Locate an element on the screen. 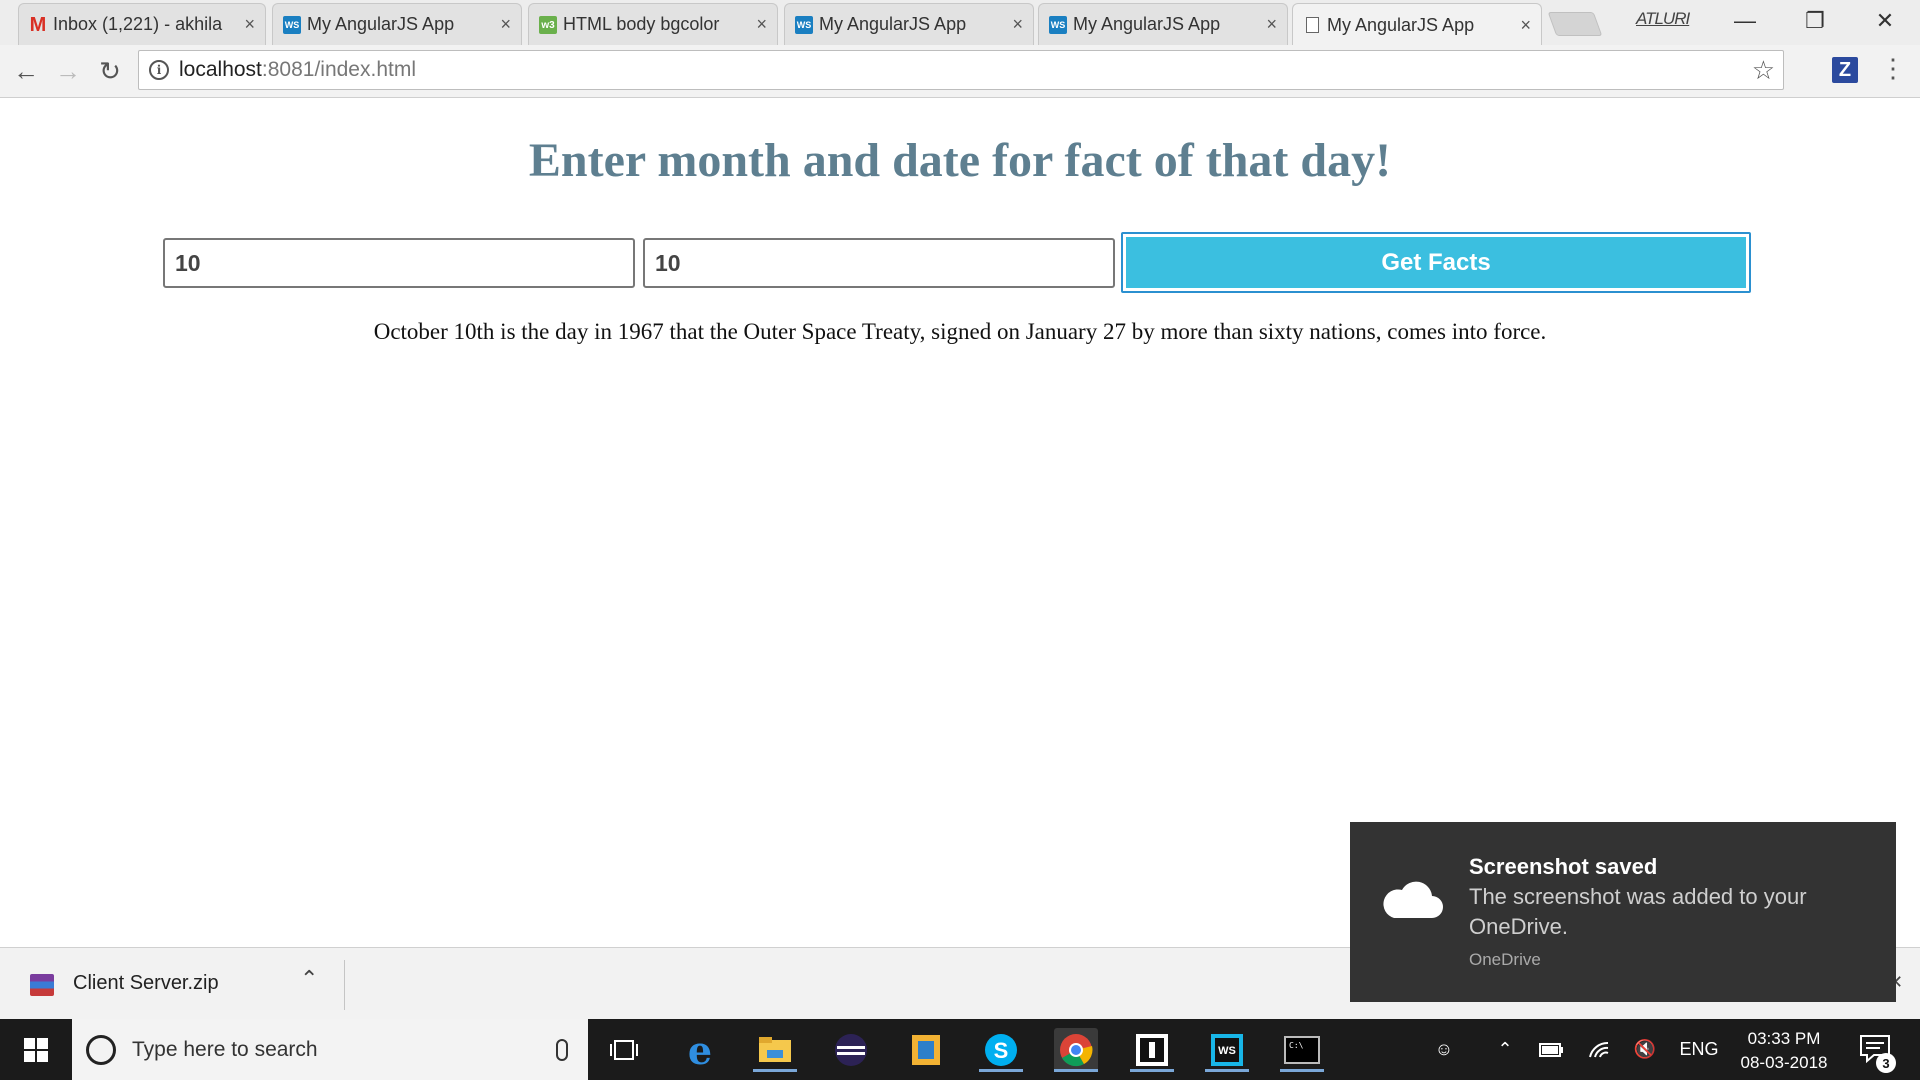 This screenshot has width=1920, height=1080. language-indicator: ENG is located at coordinates (1699, 1049).